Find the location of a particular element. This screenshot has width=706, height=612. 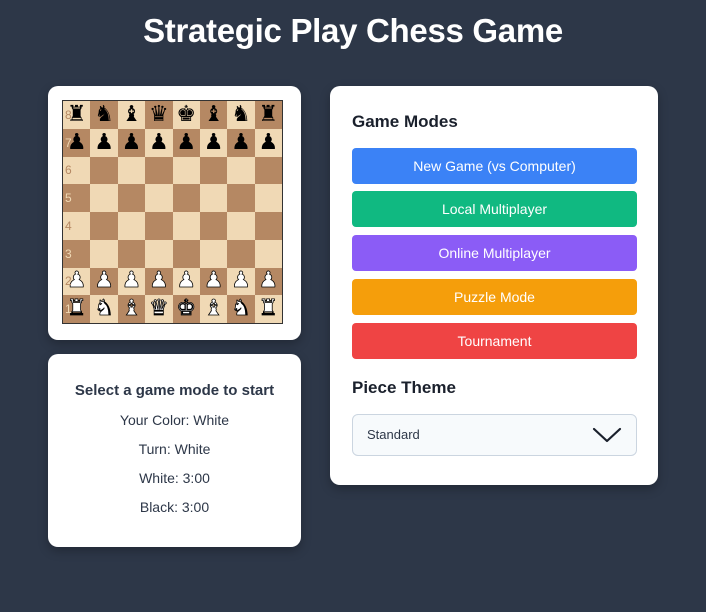

square-g1: ♞ is located at coordinates (241, 309).